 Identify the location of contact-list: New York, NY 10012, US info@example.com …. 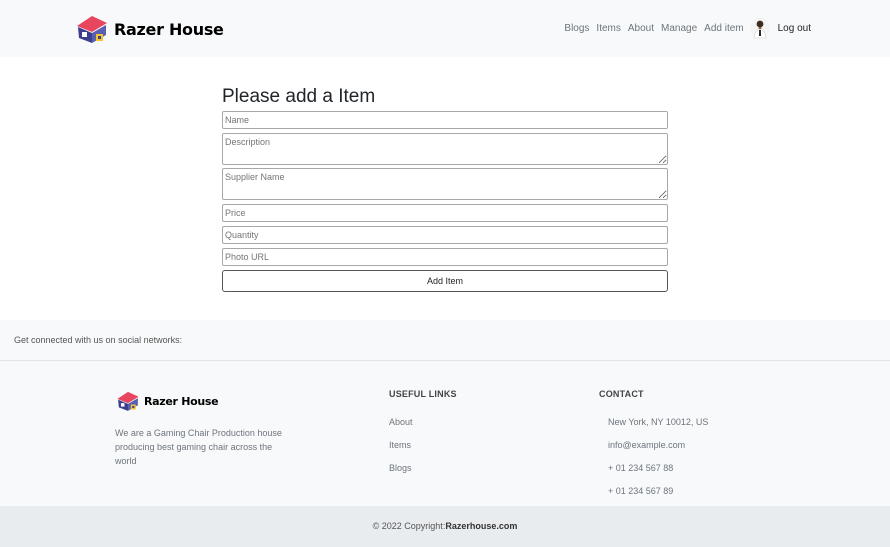
(658, 462).